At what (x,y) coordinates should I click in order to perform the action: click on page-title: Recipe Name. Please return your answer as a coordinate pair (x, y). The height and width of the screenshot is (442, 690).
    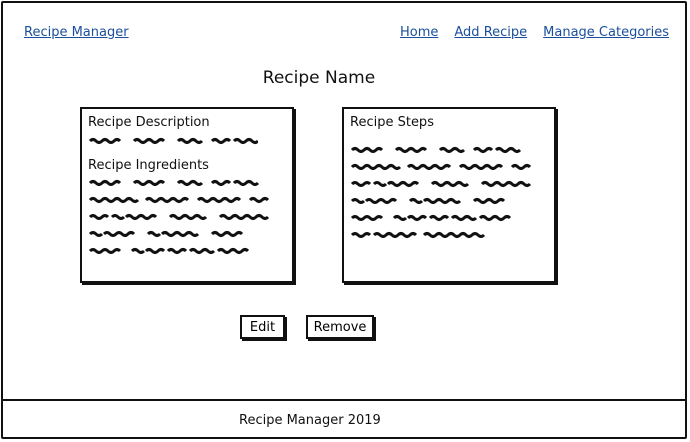
    Looking at the image, I should click on (319, 78).